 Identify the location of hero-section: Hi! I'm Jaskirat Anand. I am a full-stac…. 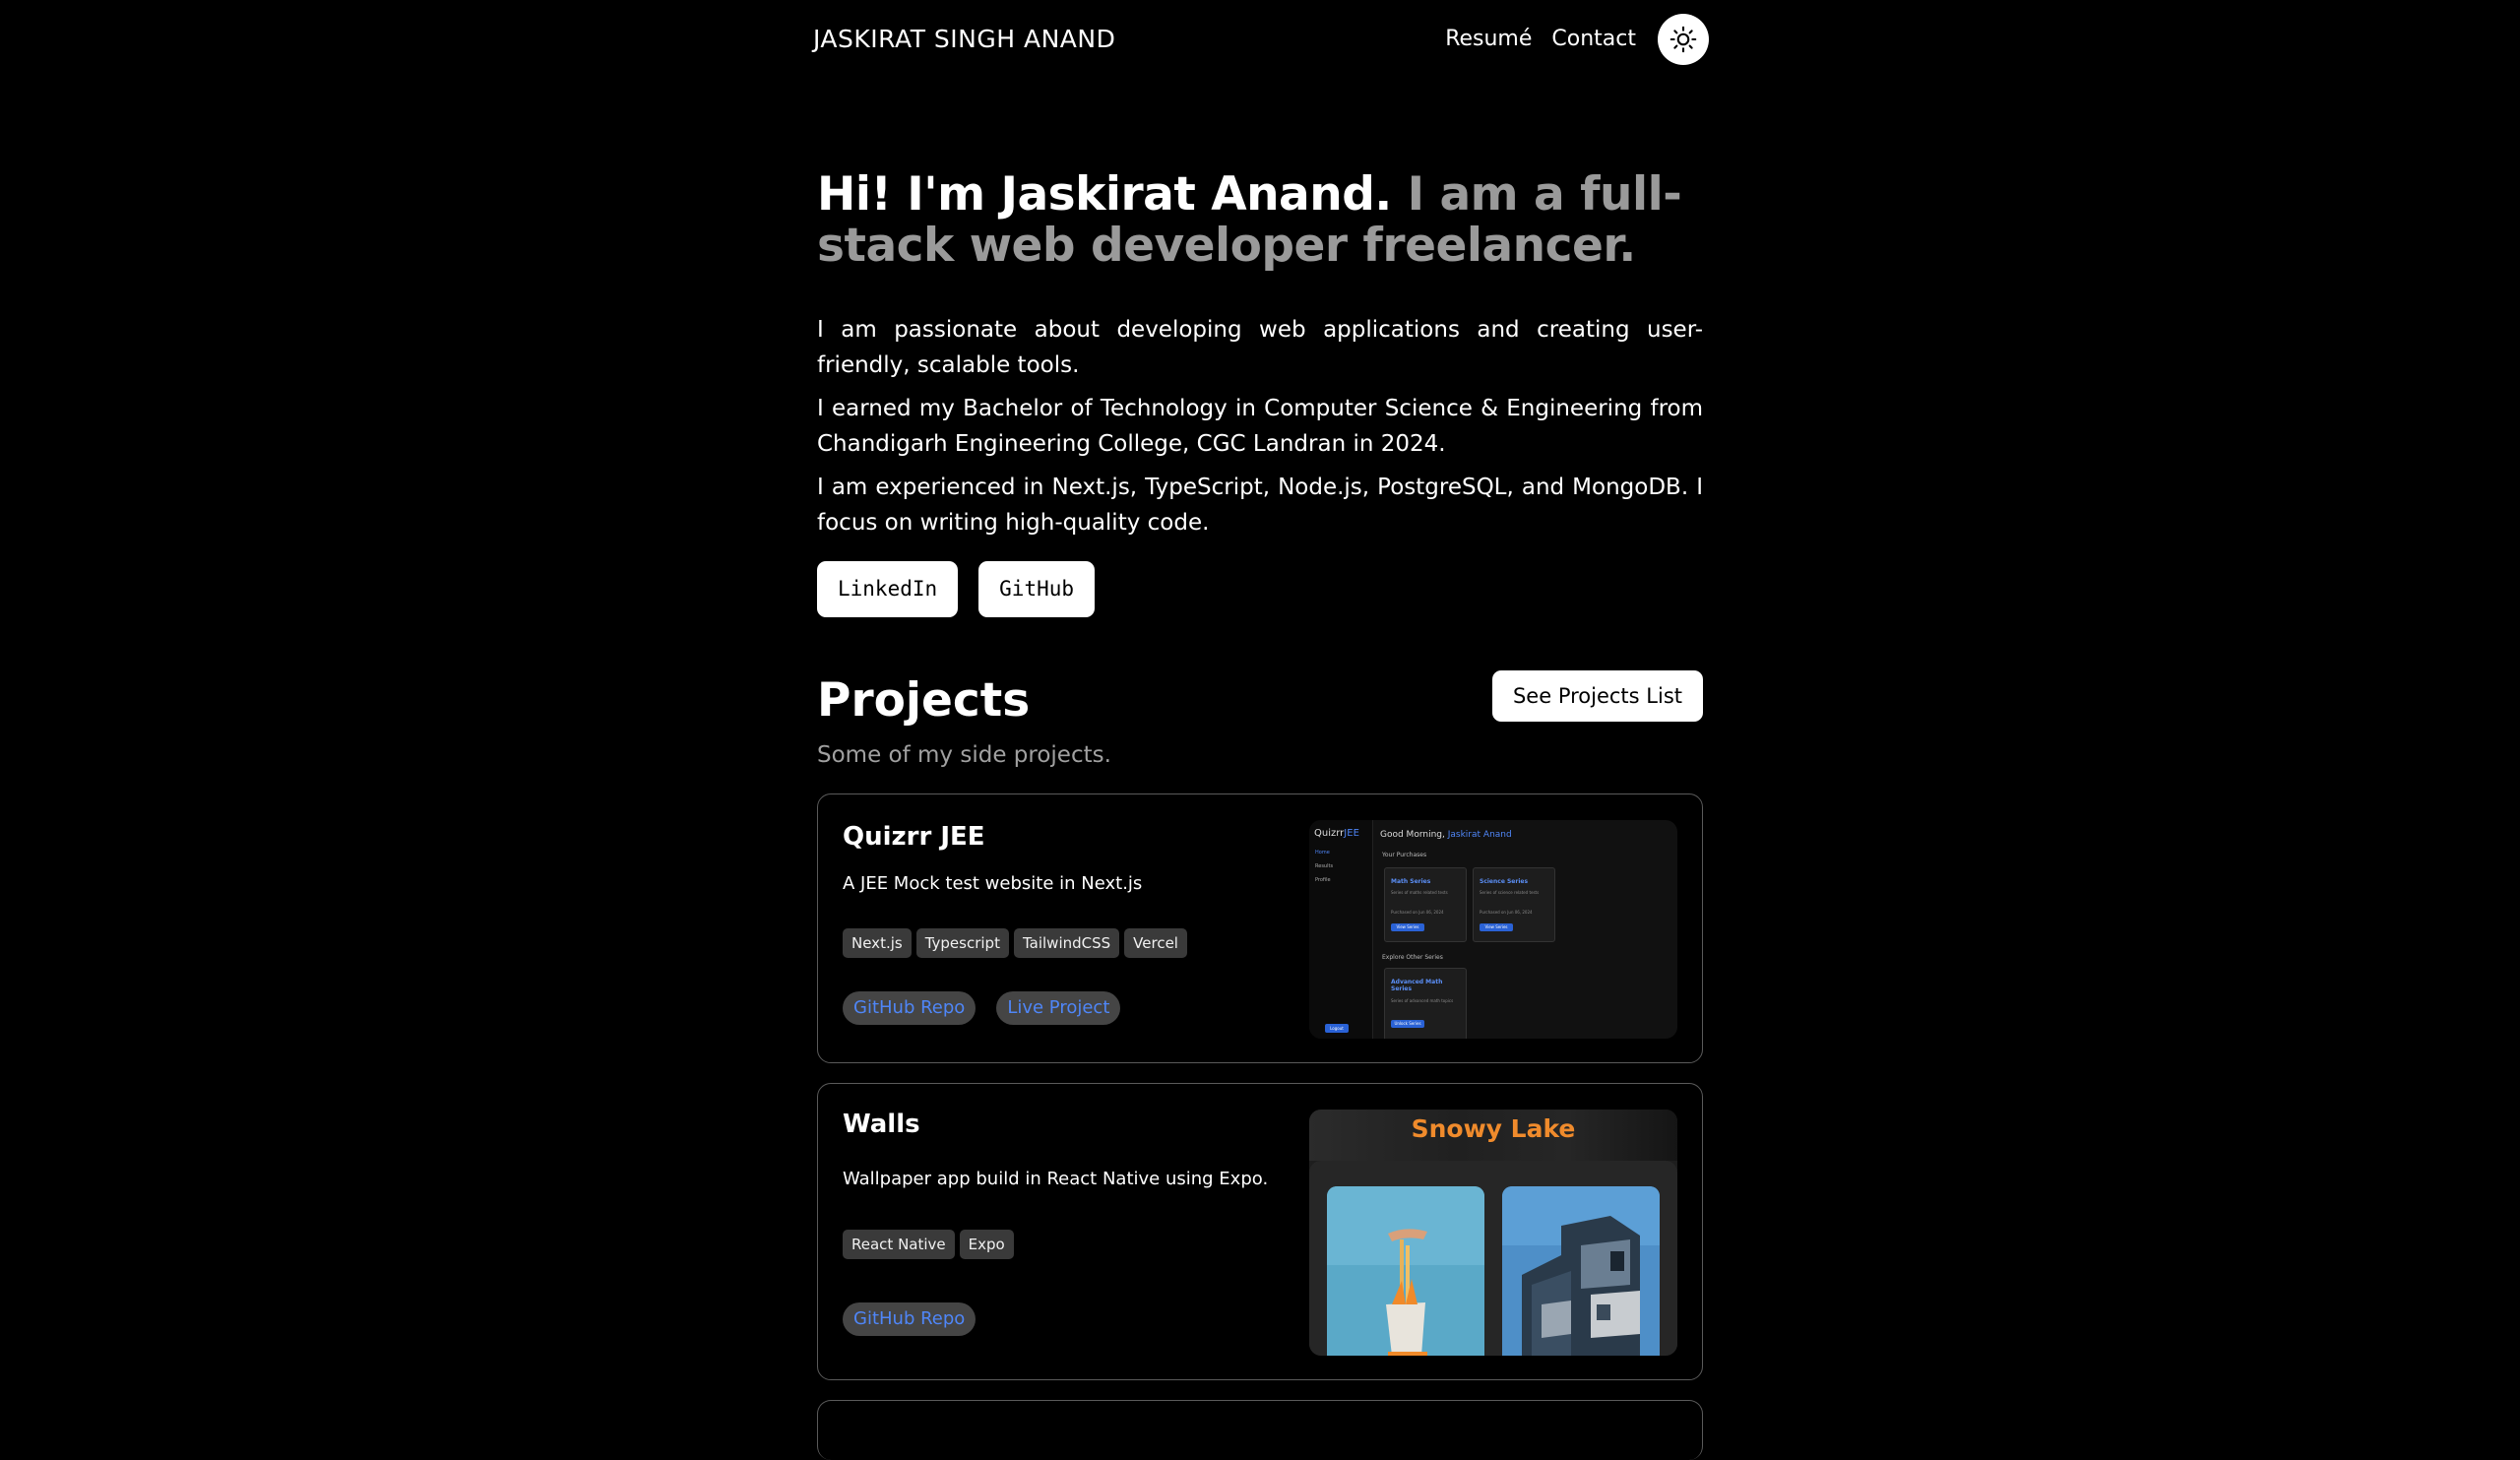
(1260, 393).